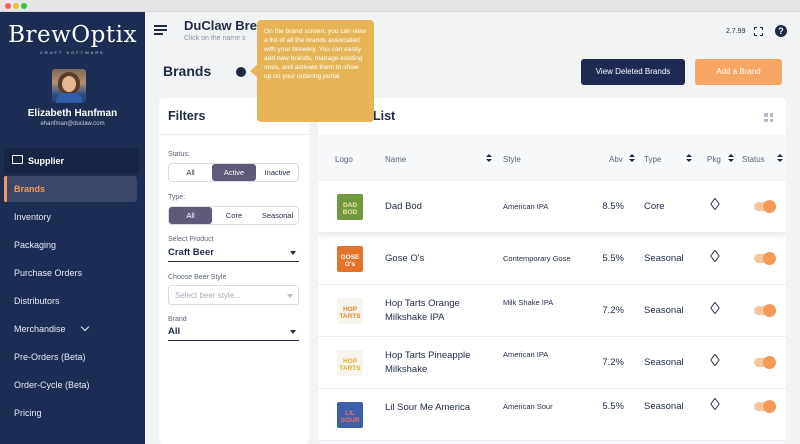 The width and height of the screenshot is (800, 444). I want to click on list-title: List, so click(384, 116).